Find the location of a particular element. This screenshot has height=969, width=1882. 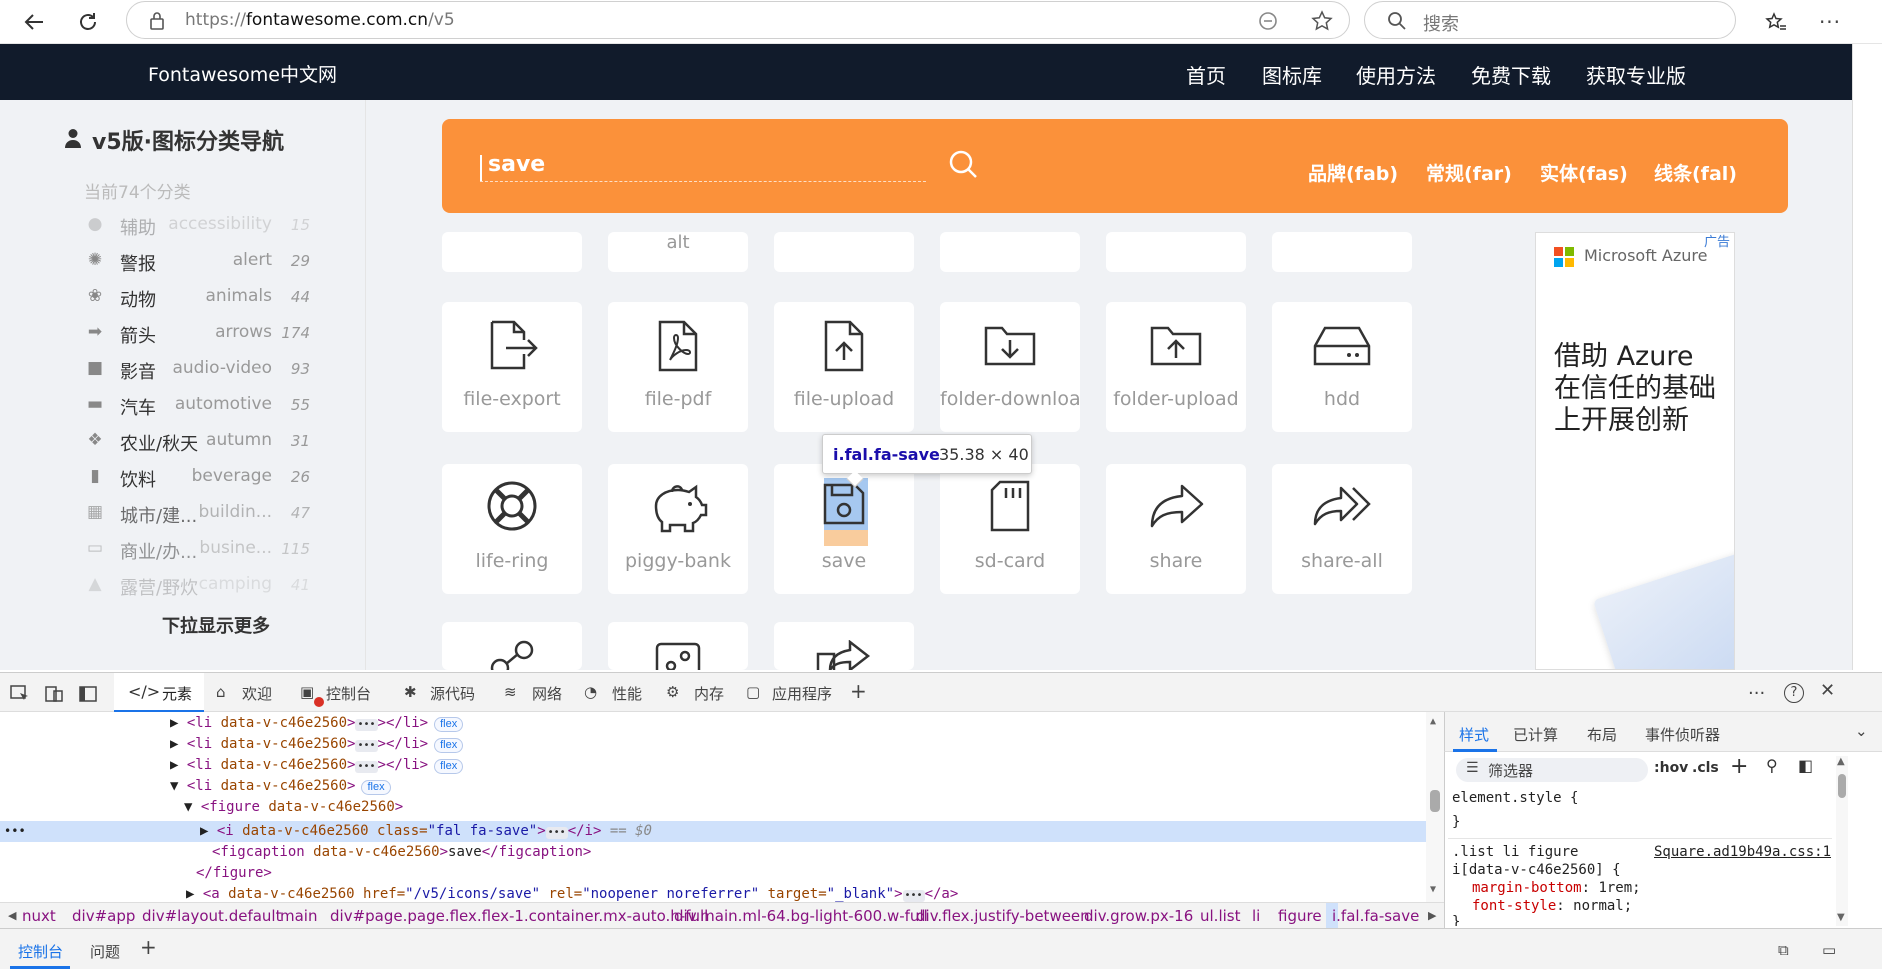

rule-selector: i[data-v-c46e2560] { is located at coordinates (1536, 870).